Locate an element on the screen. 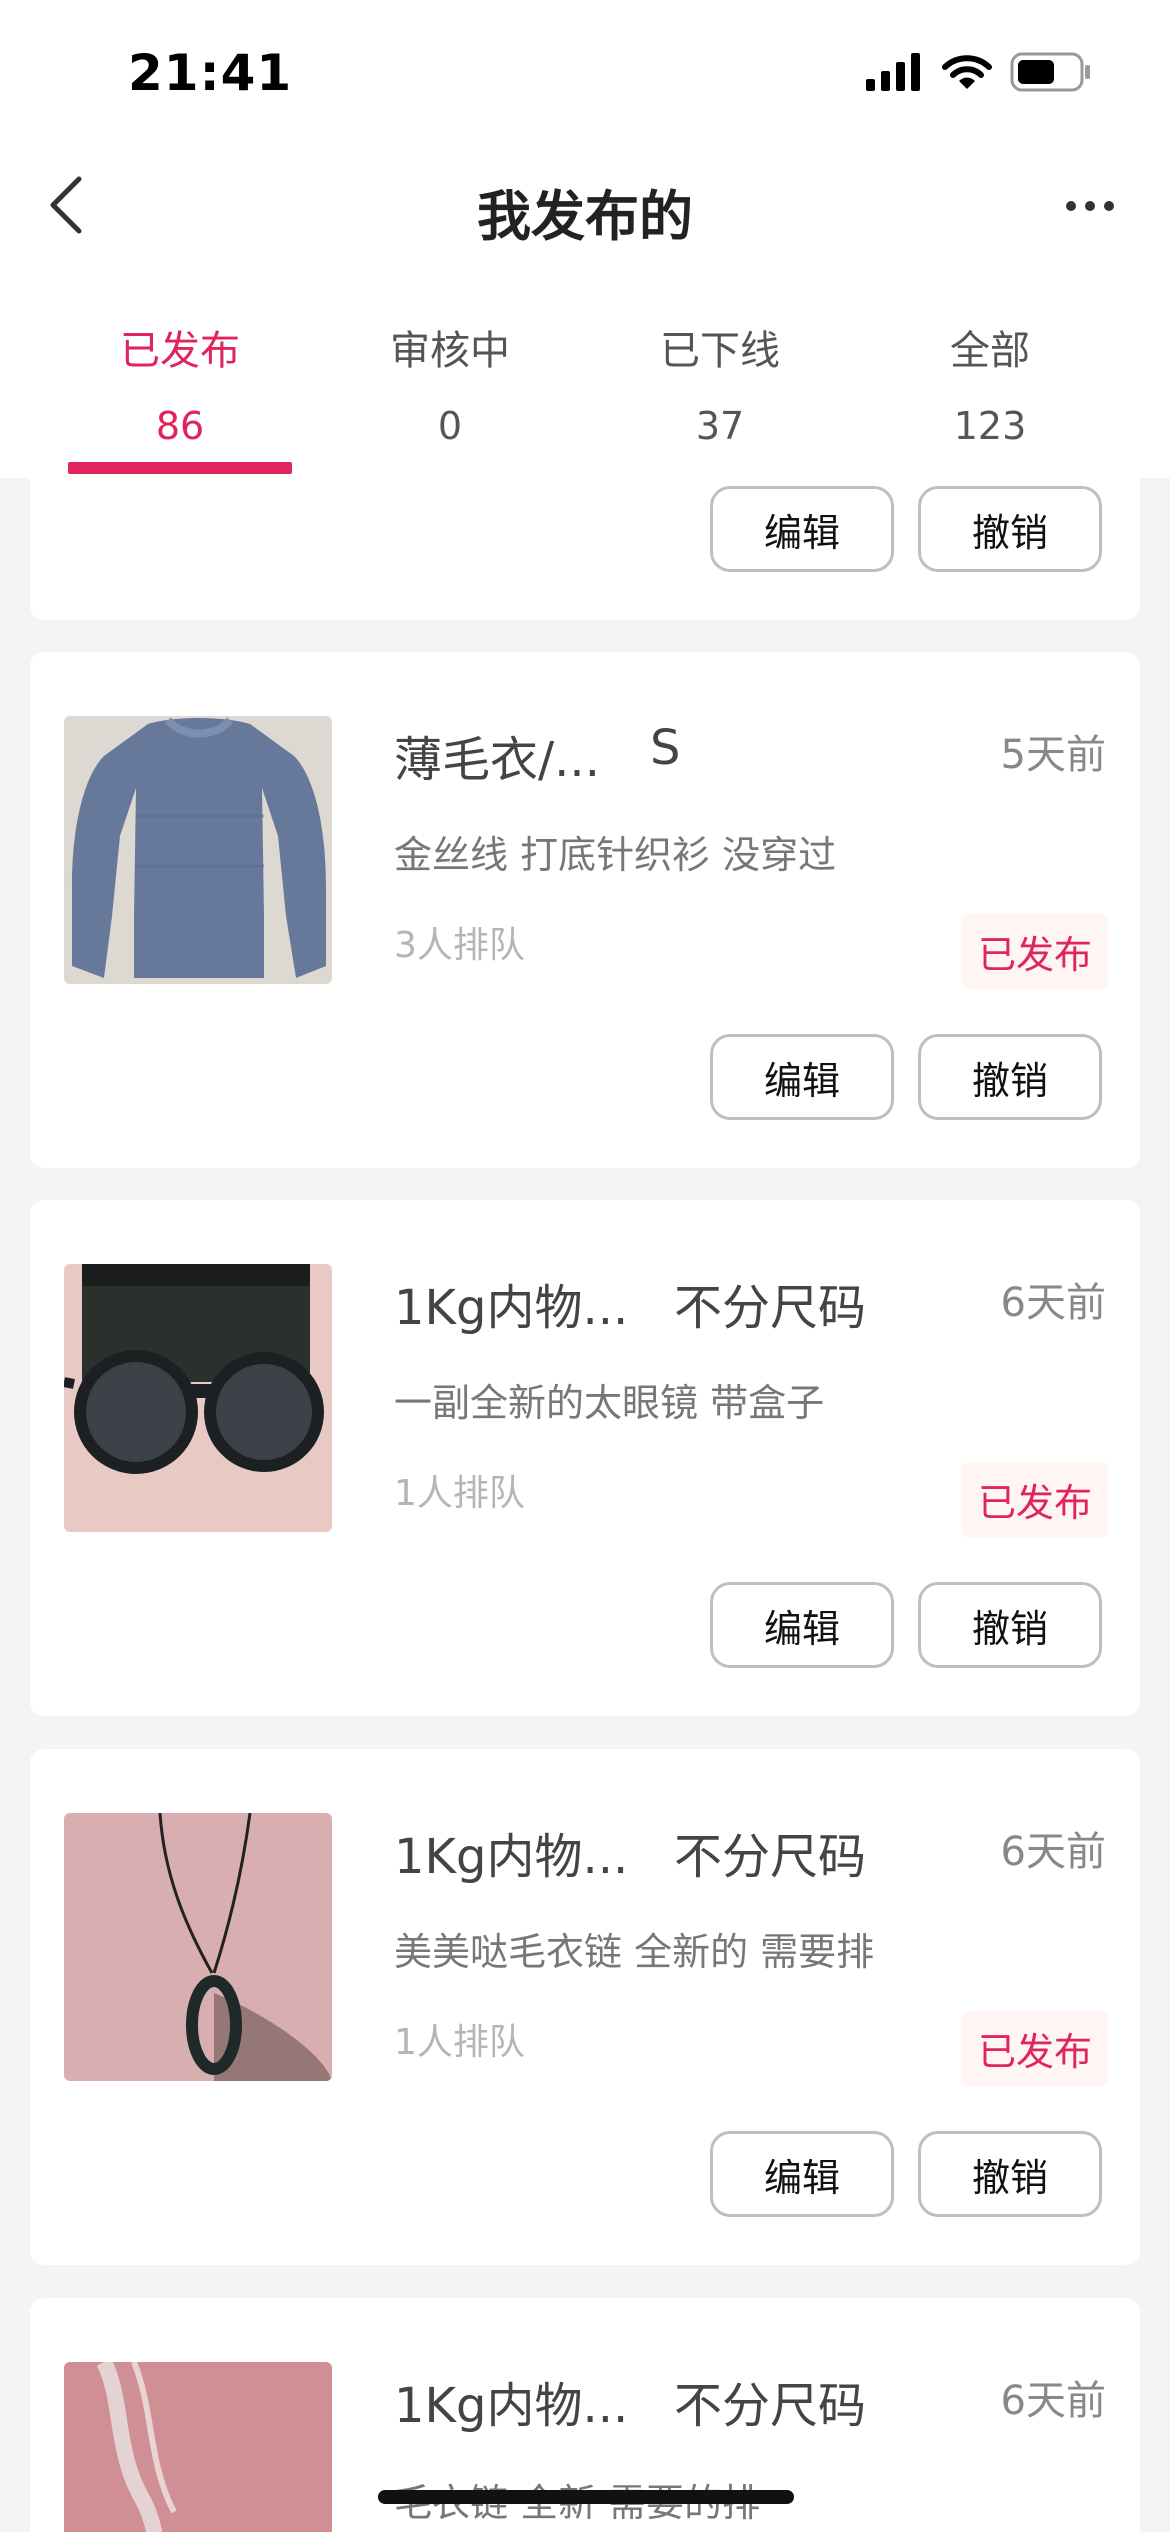  active-tab-indicator is located at coordinates (180, 468).